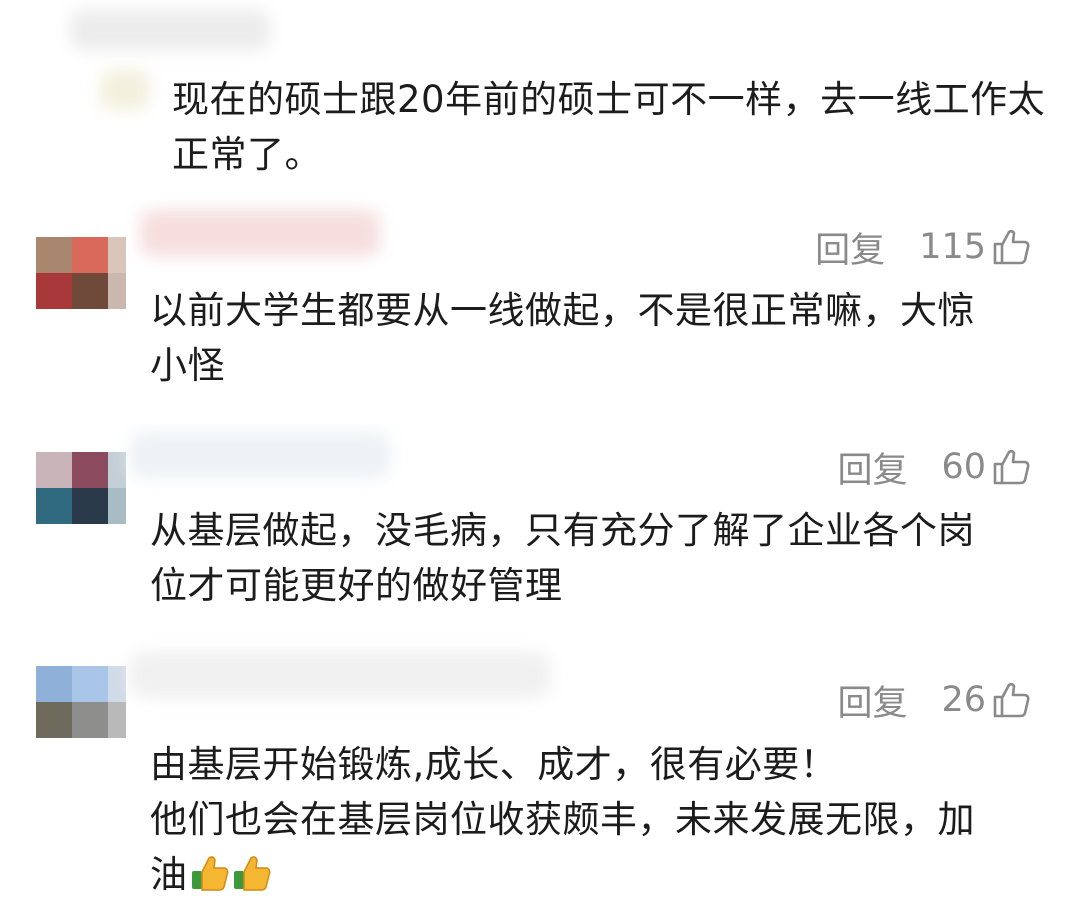 Image resolution: width=1080 pixels, height=914 pixels. What do you see at coordinates (963, 700) in the screenshot?
I see `like-count: 26` at bounding box center [963, 700].